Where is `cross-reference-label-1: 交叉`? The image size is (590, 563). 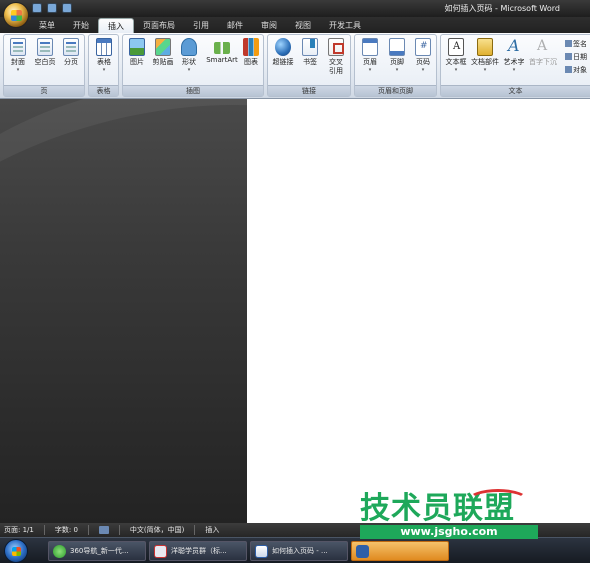 cross-reference-label-1: 交叉 is located at coordinates (336, 62).